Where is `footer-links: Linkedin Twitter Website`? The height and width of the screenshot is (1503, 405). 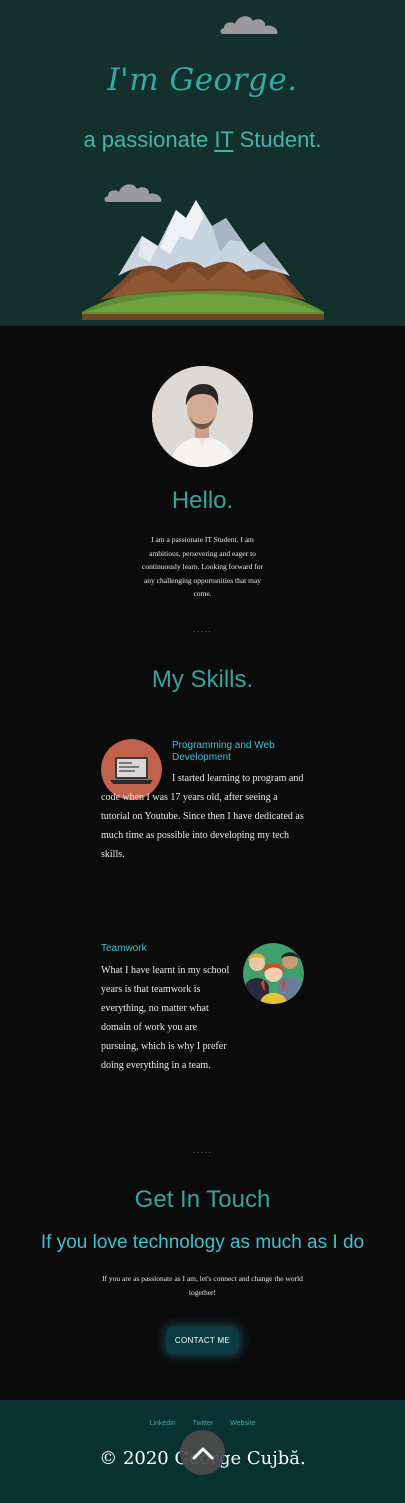 footer-links: Linkedin Twitter Website is located at coordinates (202, 1423).